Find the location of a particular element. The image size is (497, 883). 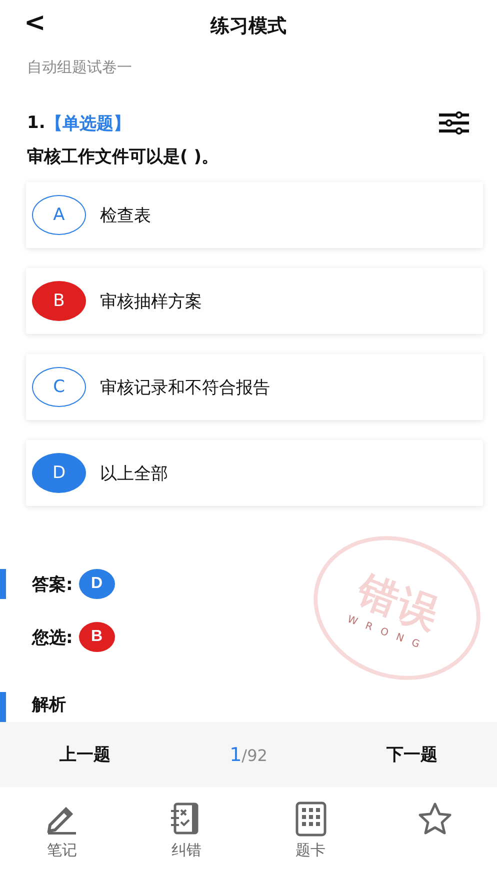

question-number: 1. is located at coordinates (36, 123).